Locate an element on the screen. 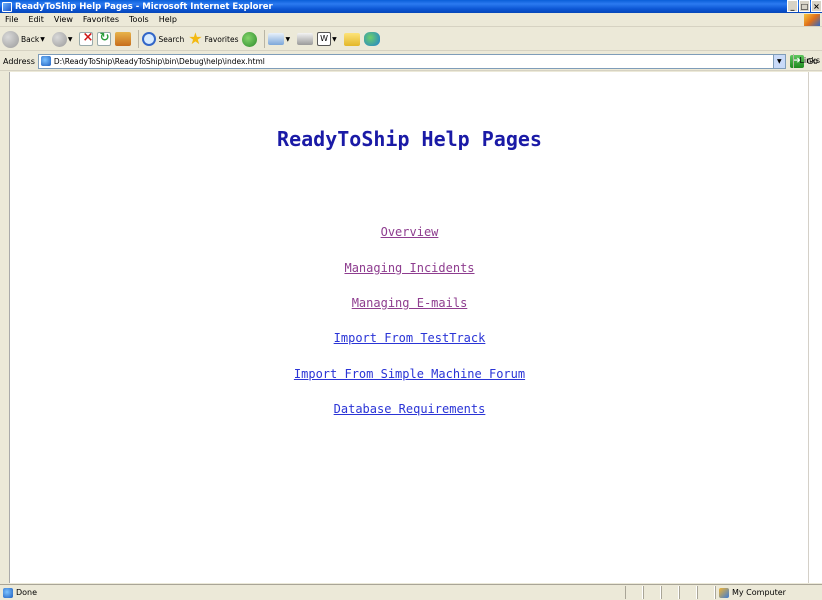 The width and height of the screenshot is (822, 600). media-icon is located at coordinates (250, 39).